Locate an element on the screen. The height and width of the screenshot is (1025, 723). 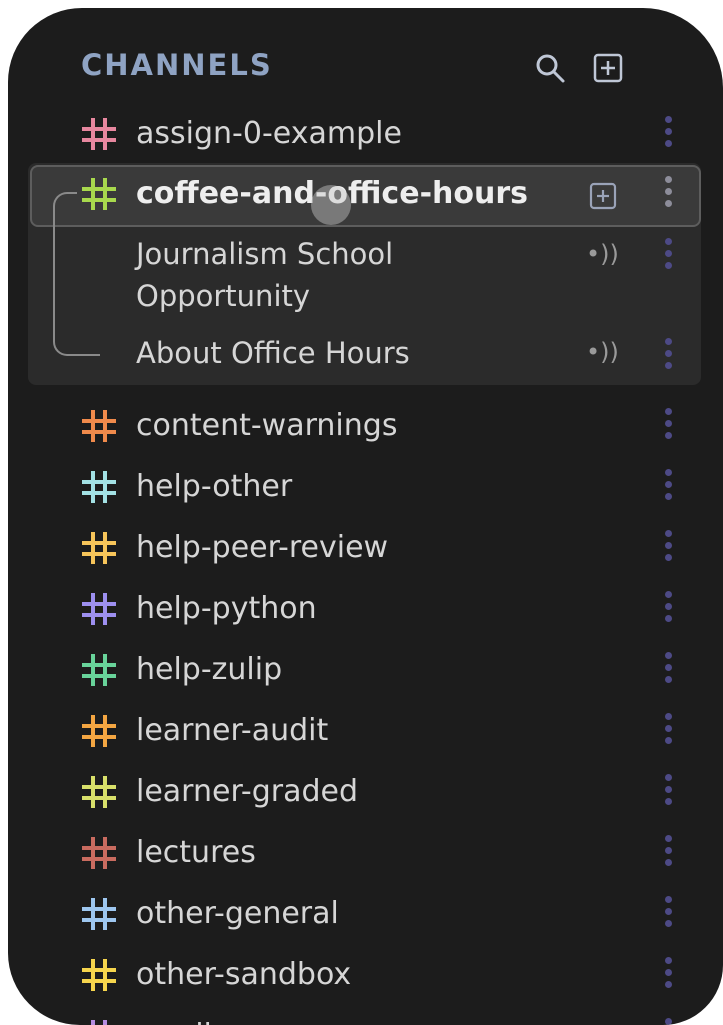
channel-name: help-other is located at coordinates (214, 486).